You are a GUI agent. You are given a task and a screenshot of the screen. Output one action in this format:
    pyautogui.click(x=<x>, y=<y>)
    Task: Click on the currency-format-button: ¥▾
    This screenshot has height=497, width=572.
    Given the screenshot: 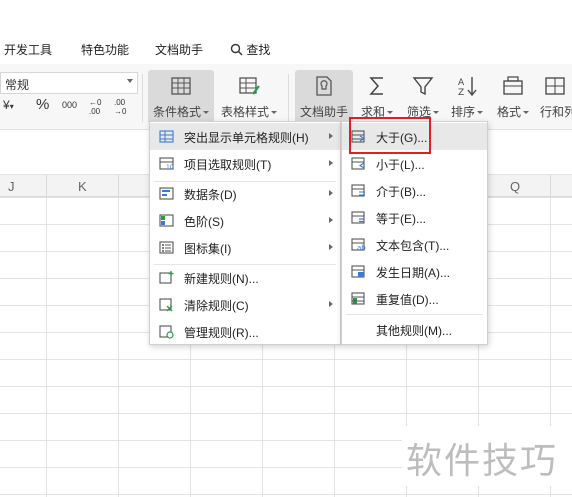 What is the action you would take?
    pyautogui.click(x=8, y=105)
    